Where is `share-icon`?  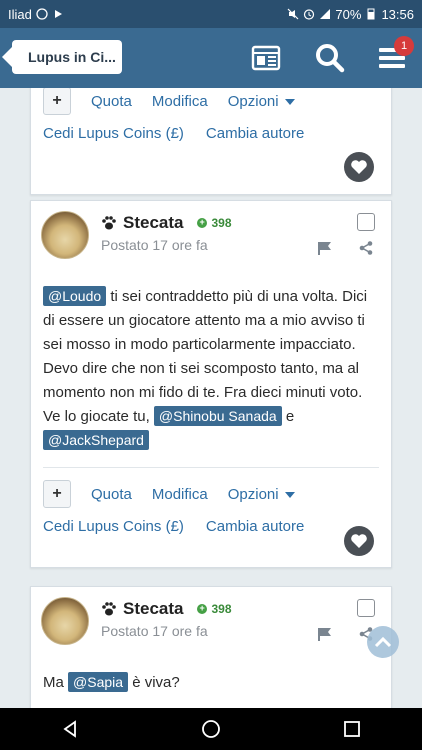
share-icon is located at coordinates (366, 248).